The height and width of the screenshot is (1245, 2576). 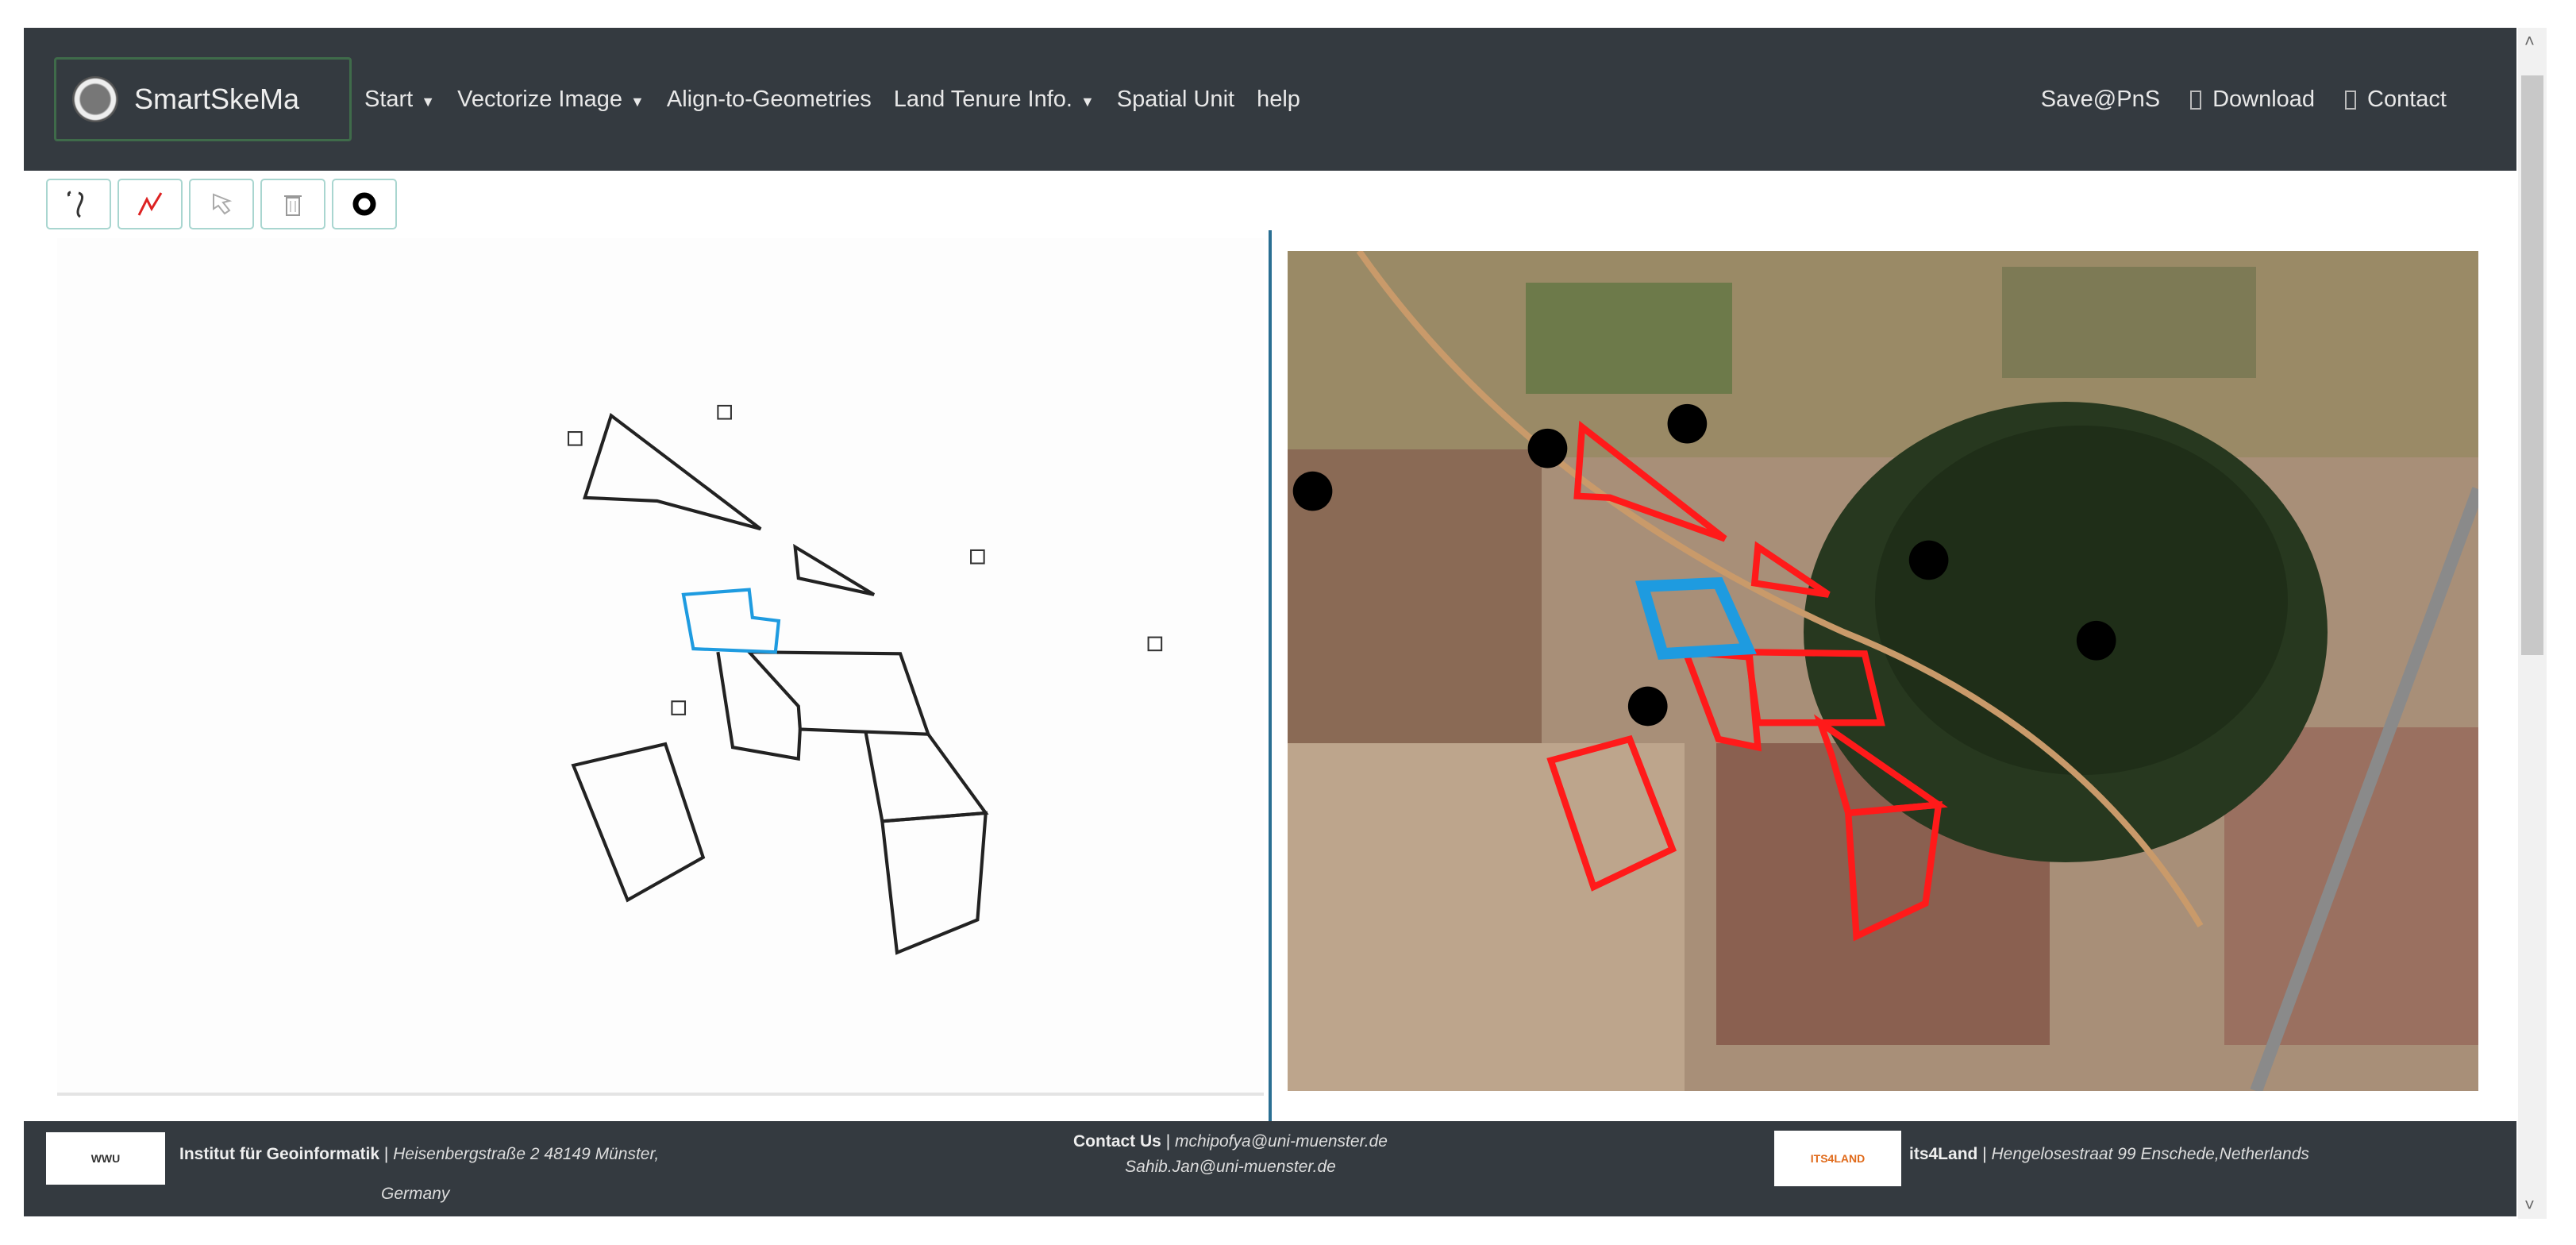 What do you see at coordinates (2100, 100) in the screenshot?
I see `save-pns-link: Save@PnS` at bounding box center [2100, 100].